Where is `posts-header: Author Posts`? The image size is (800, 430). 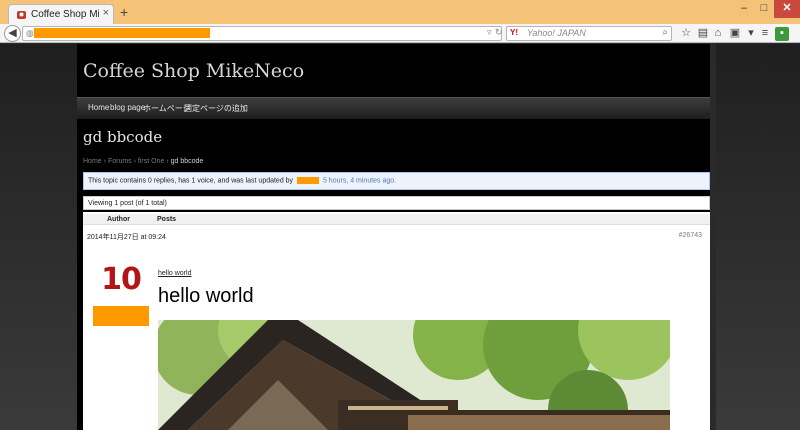 posts-header: Author Posts is located at coordinates (396, 219).